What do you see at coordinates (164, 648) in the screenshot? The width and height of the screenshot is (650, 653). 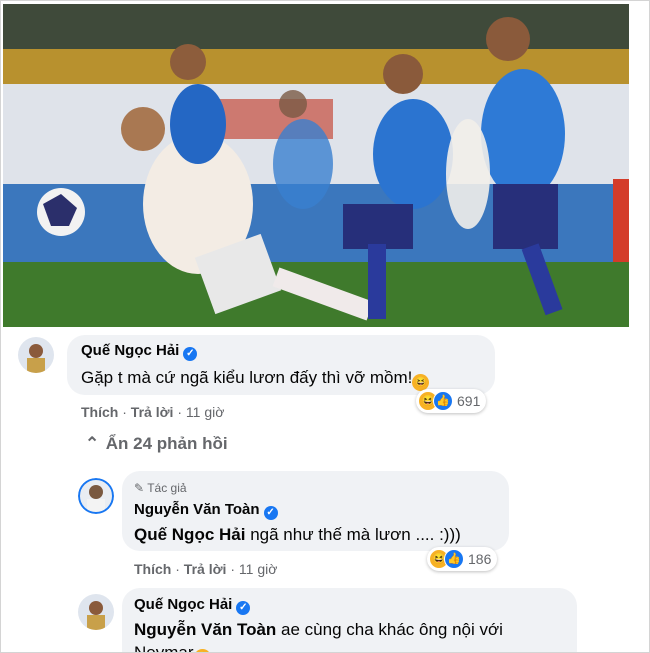 I see `reply-text-content-line2: Neymar` at bounding box center [164, 648].